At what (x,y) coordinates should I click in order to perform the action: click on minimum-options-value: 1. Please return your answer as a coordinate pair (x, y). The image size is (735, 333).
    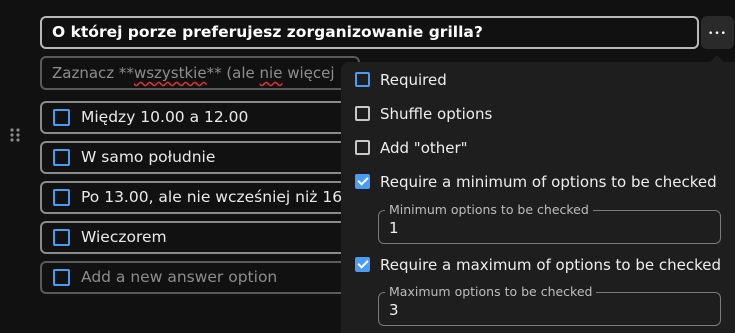
    Looking at the image, I should click on (394, 228).